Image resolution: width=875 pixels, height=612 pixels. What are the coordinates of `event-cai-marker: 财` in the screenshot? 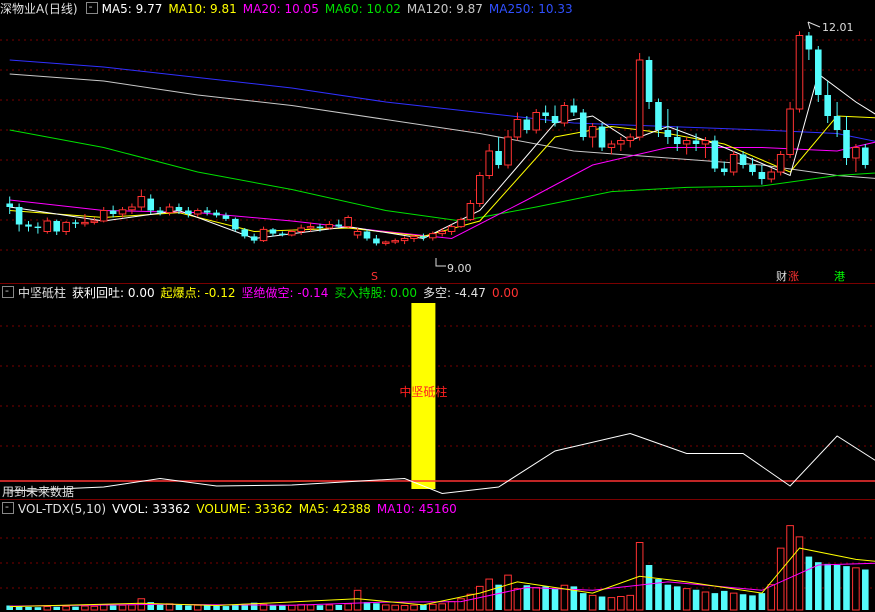 It's located at (781, 276).